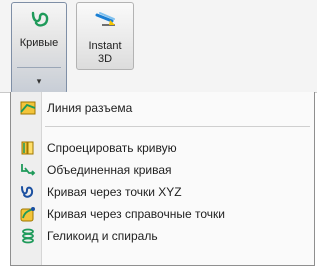 This screenshot has height=266, width=320. What do you see at coordinates (28, 148) in the screenshot?
I see `projected-curve-icon` at bounding box center [28, 148].